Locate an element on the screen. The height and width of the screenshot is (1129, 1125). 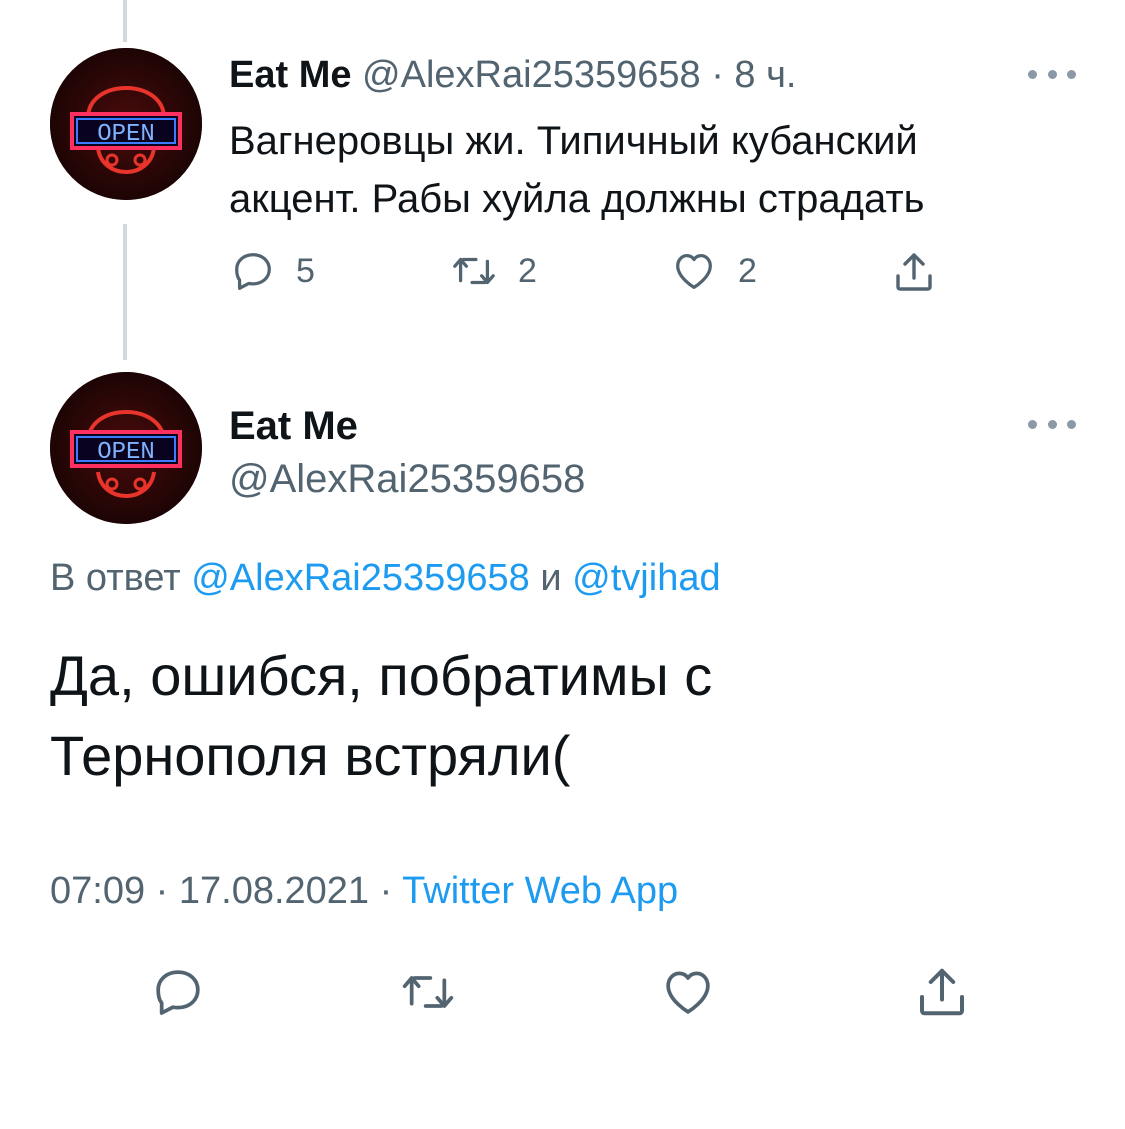
tweet-text-line: акцент. Рабы хуйла должны страдать is located at coordinates (577, 199).